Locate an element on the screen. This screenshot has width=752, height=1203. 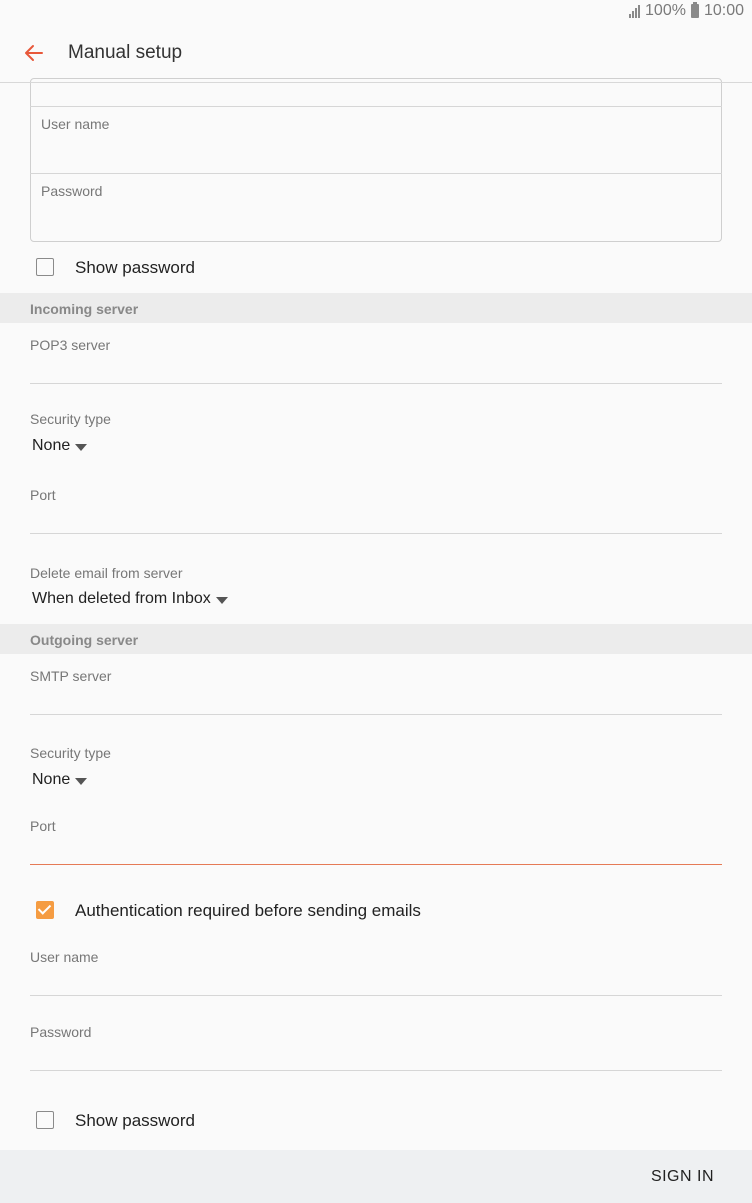
incoming-security-type-dropdown: None is located at coordinates (60, 446).